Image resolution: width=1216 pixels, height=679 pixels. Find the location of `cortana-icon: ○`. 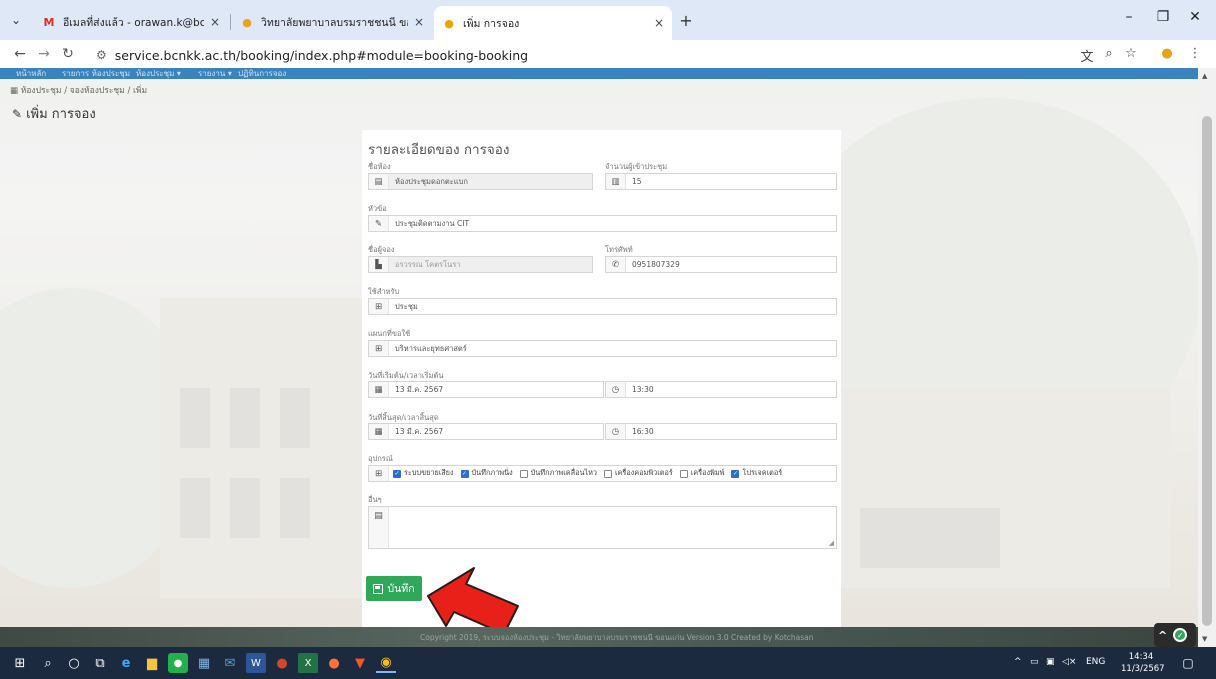

cortana-icon: ○ is located at coordinates (74, 663).